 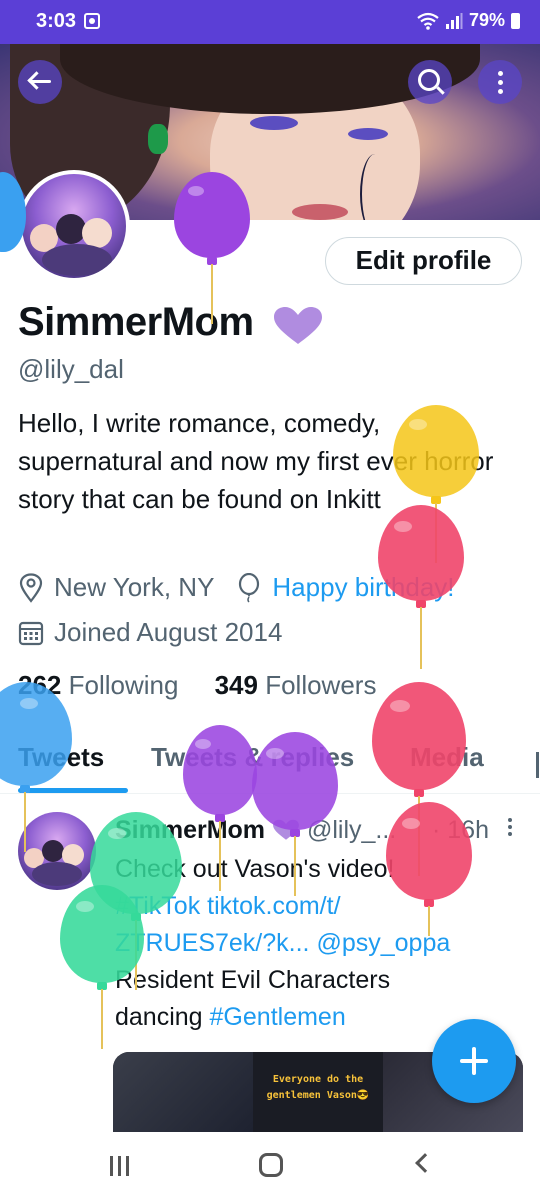 What do you see at coordinates (123, 685) in the screenshot?
I see `following-label: Following` at bounding box center [123, 685].